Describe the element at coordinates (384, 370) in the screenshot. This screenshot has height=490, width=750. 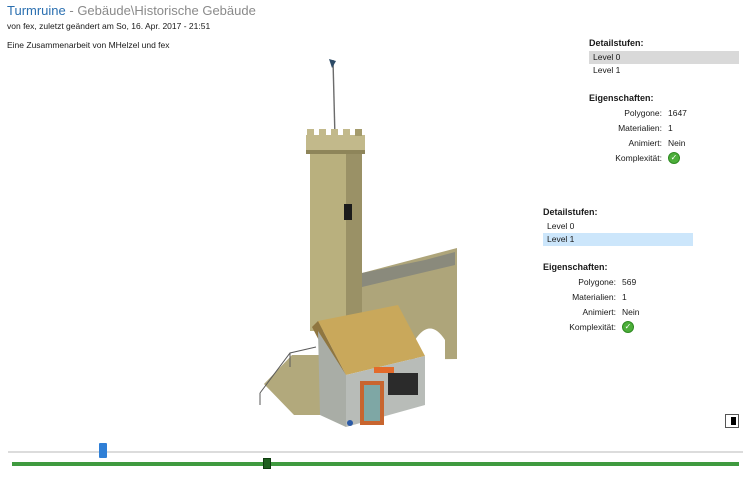
I see `shop-sign` at that location.